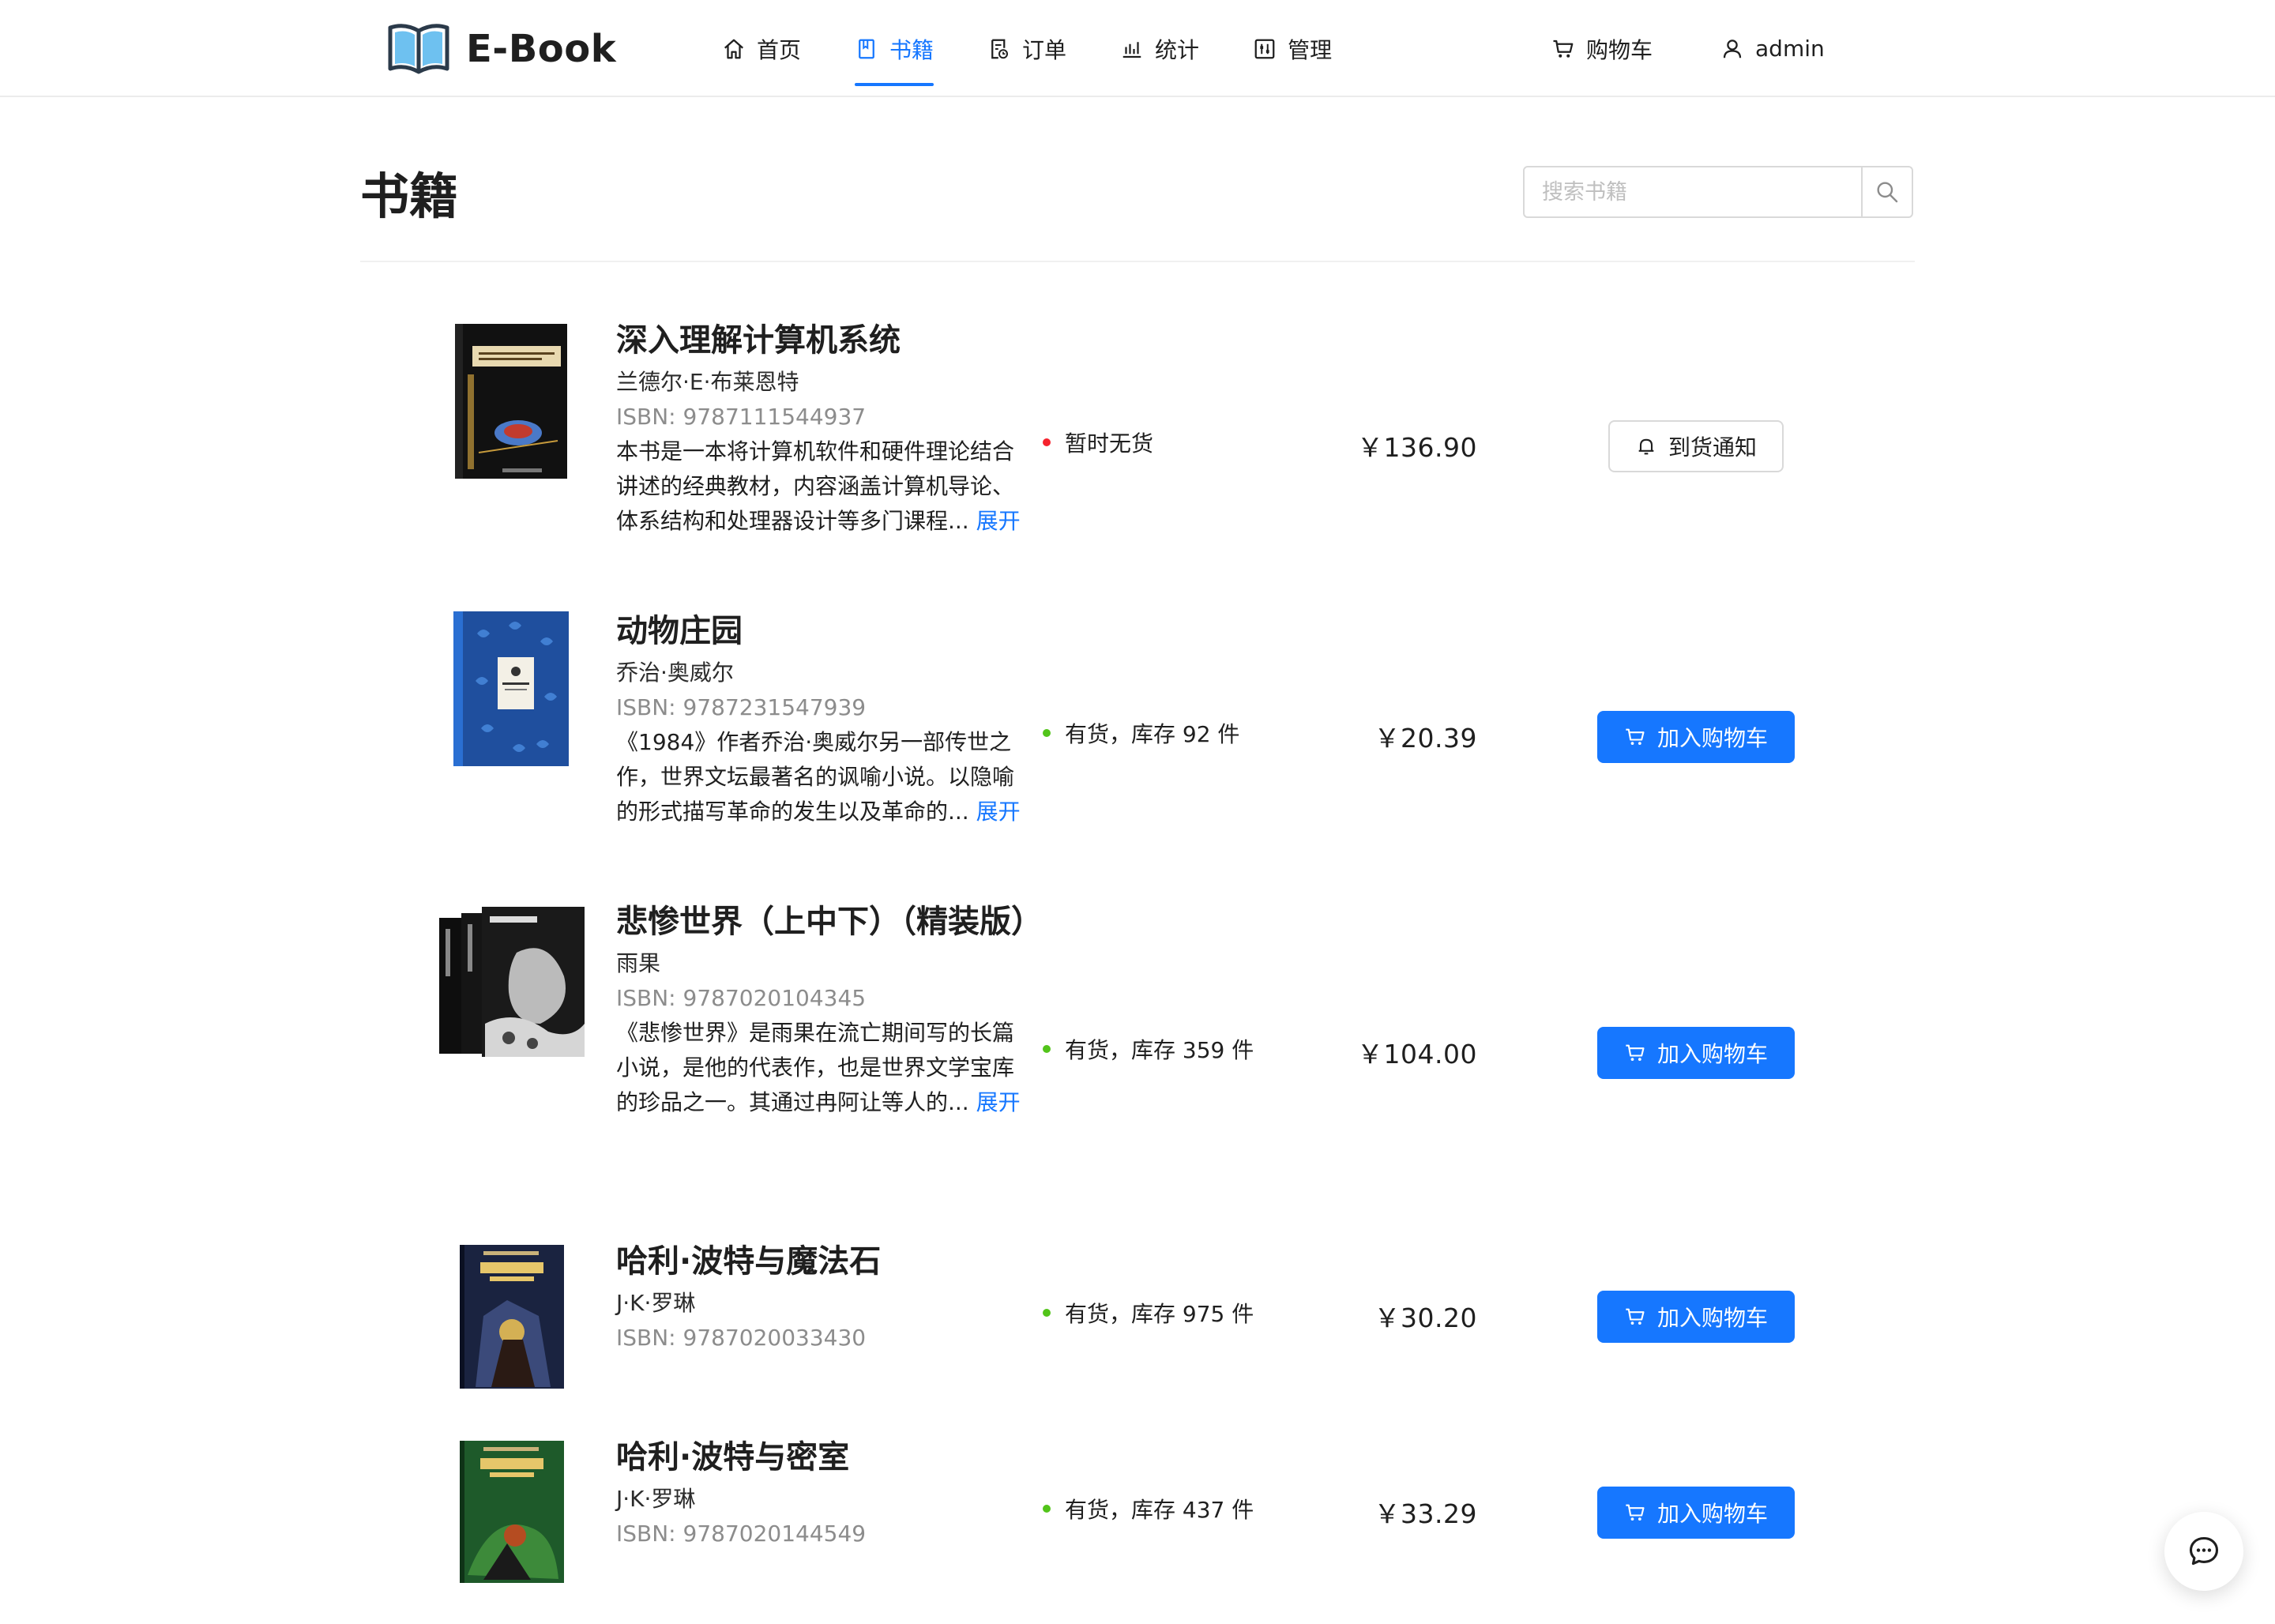  I want to click on stock-text: 有货，库存 92 件, so click(1152, 734).